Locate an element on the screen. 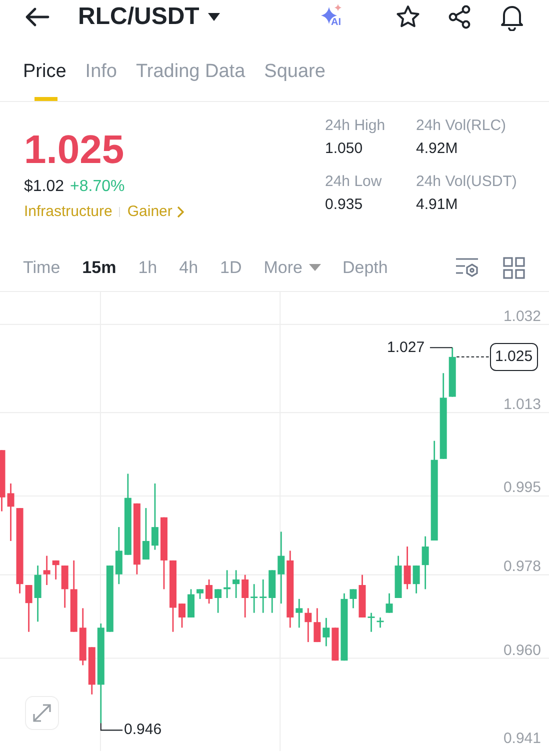 The width and height of the screenshot is (549, 752). tag-link: Gainer is located at coordinates (156, 211).